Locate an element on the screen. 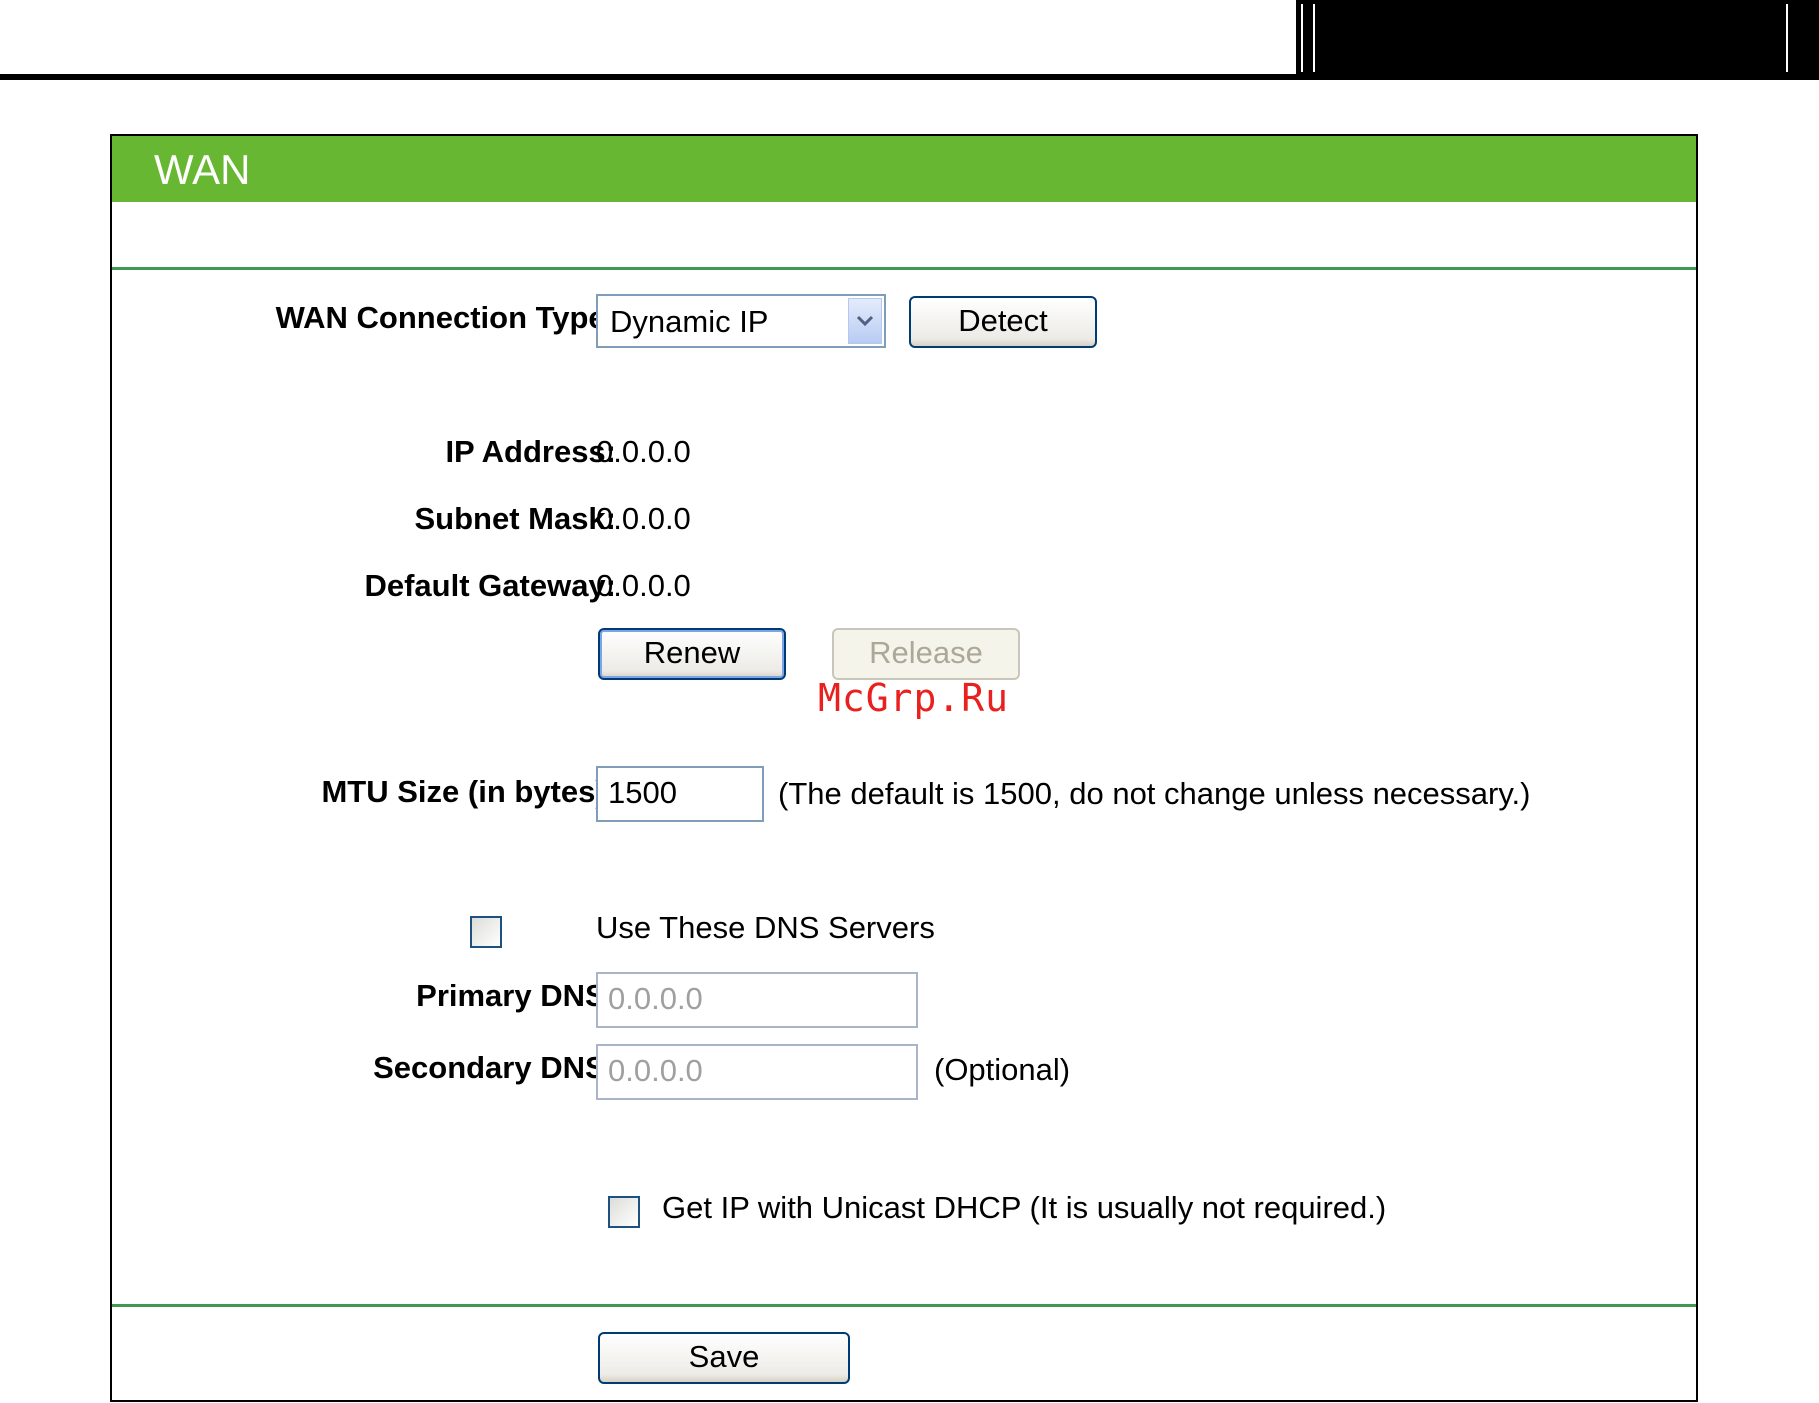  ip-address-label: IP Address: is located at coordinates (530, 451).